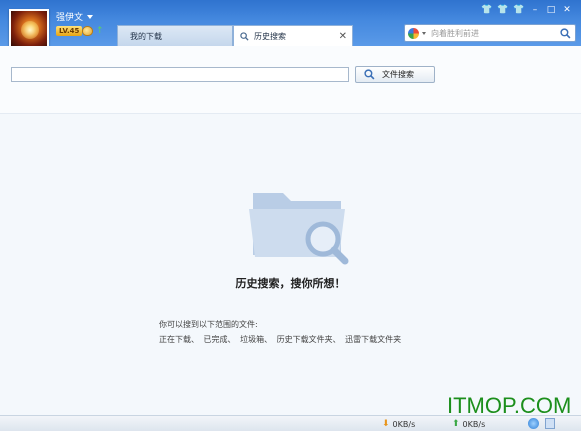 The height and width of the screenshot is (431, 581). I want to click on chevron-down-icon, so click(90, 16).